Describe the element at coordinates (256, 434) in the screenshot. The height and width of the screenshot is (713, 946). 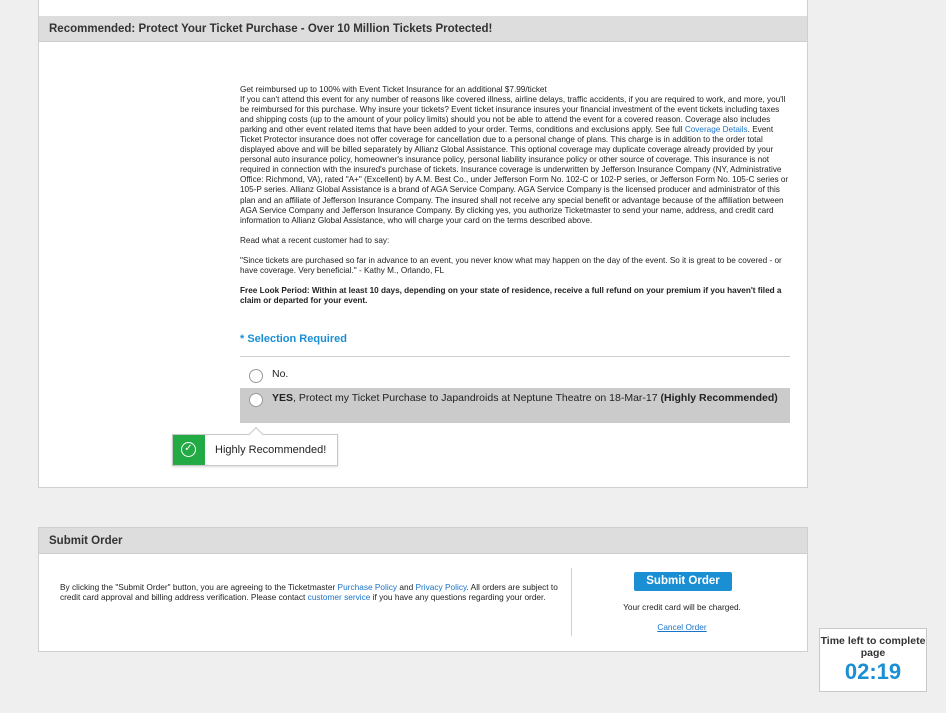
I see `tooltip-arrow` at that location.